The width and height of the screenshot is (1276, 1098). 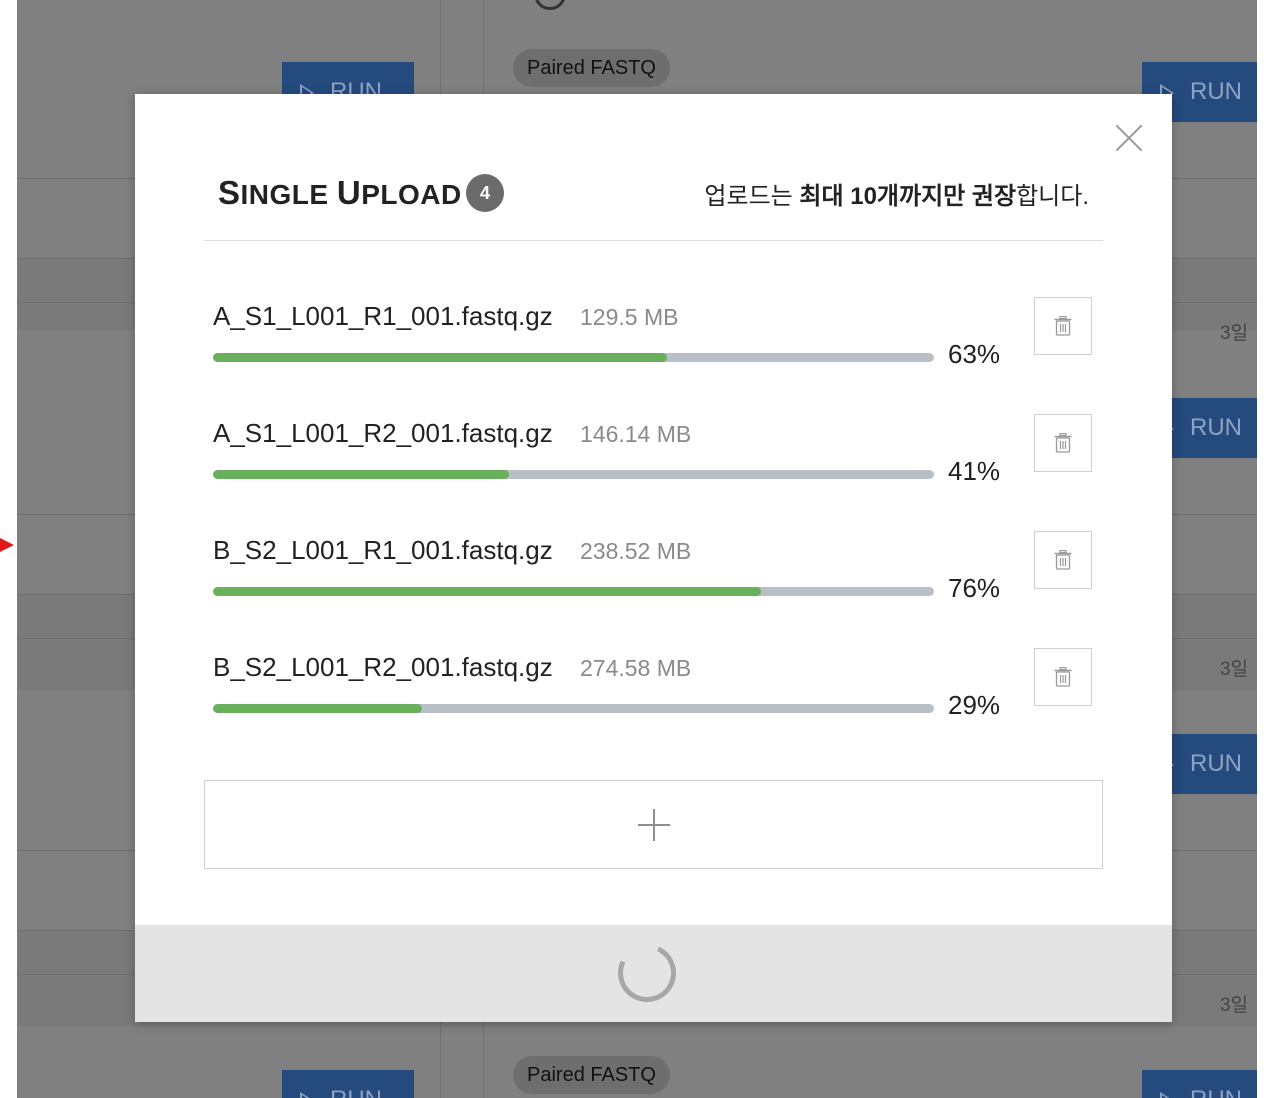 What do you see at coordinates (653, 466) in the screenshot?
I see `upload-file-item: A_S1_L001_R2_001.fastq.gz 146.14 MB 41%` at bounding box center [653, 466].